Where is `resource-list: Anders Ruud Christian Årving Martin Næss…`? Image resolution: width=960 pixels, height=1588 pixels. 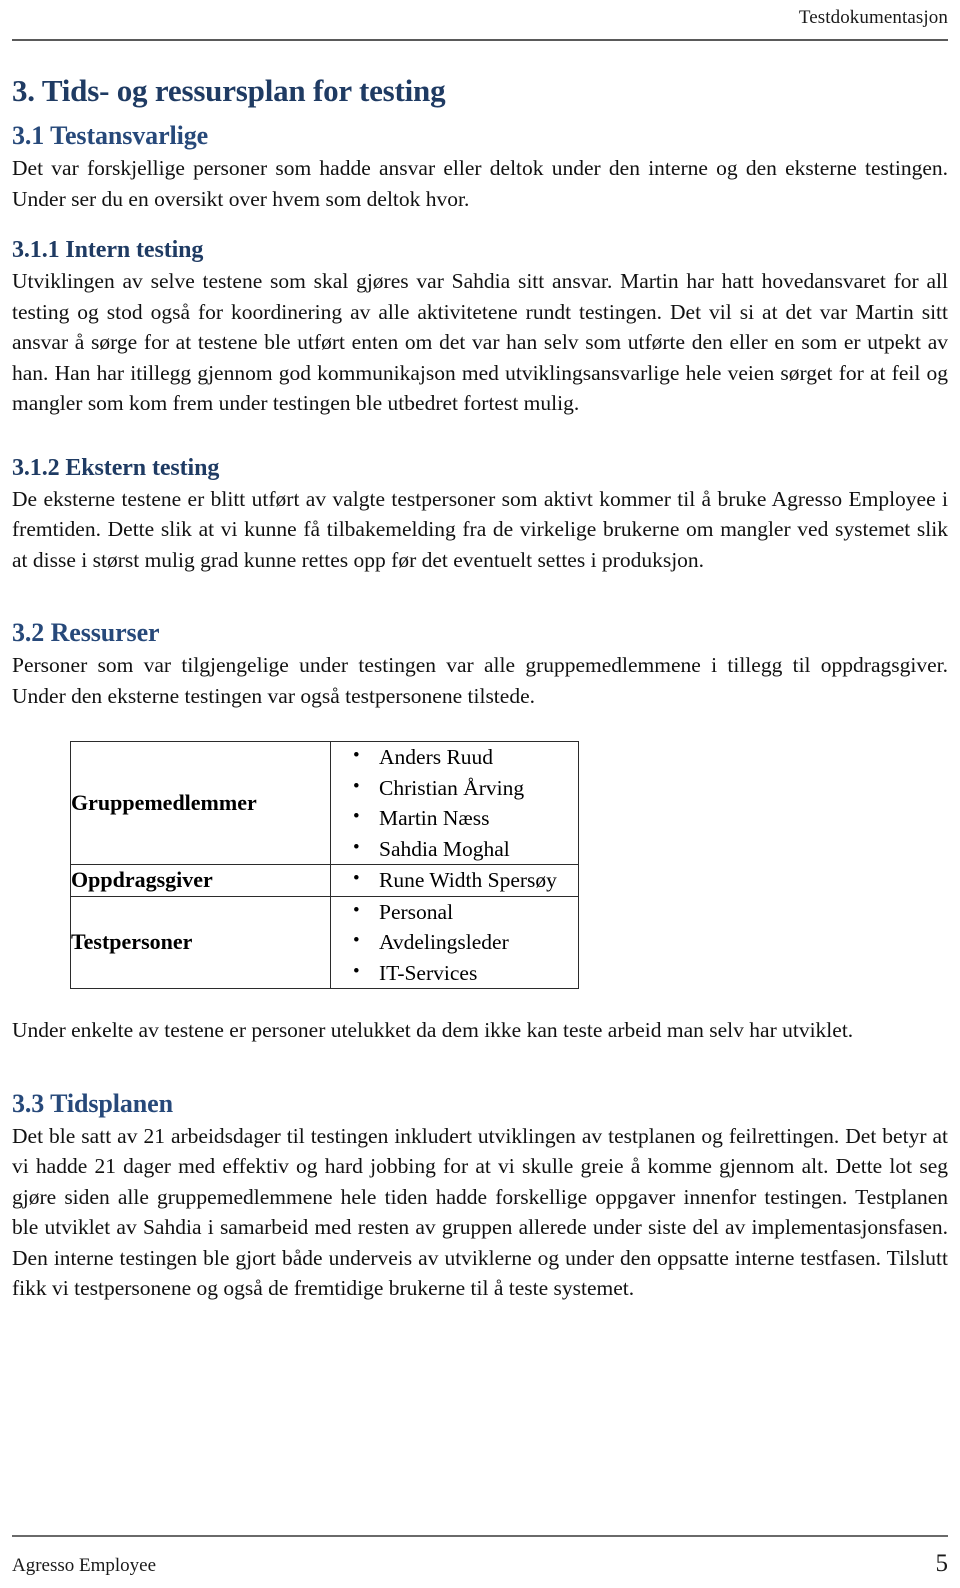
resource-list: Anders Ruud Christian Årving Martin Næss… is located at coordinates (454, 803).